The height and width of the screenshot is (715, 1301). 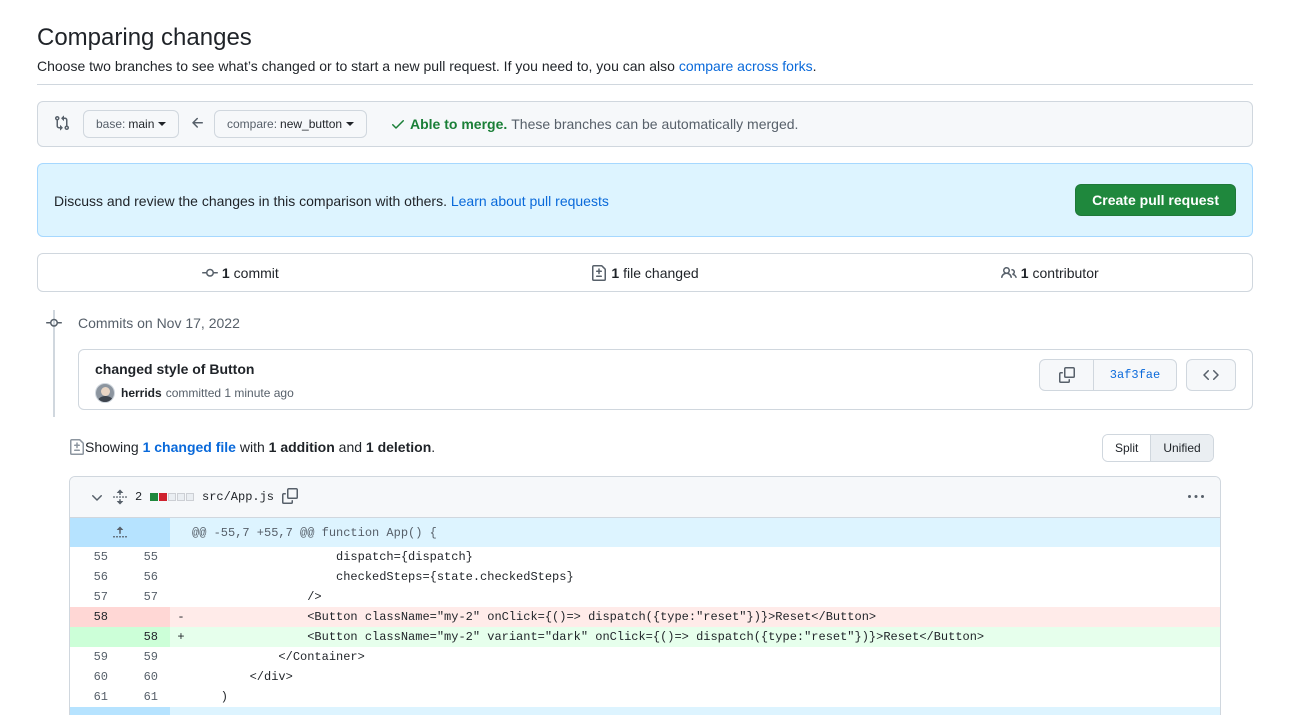 What do you see at coordinates (145, 677) in the screenshot?
I see `new-line-number: 60` at bounding box center [145, 677].